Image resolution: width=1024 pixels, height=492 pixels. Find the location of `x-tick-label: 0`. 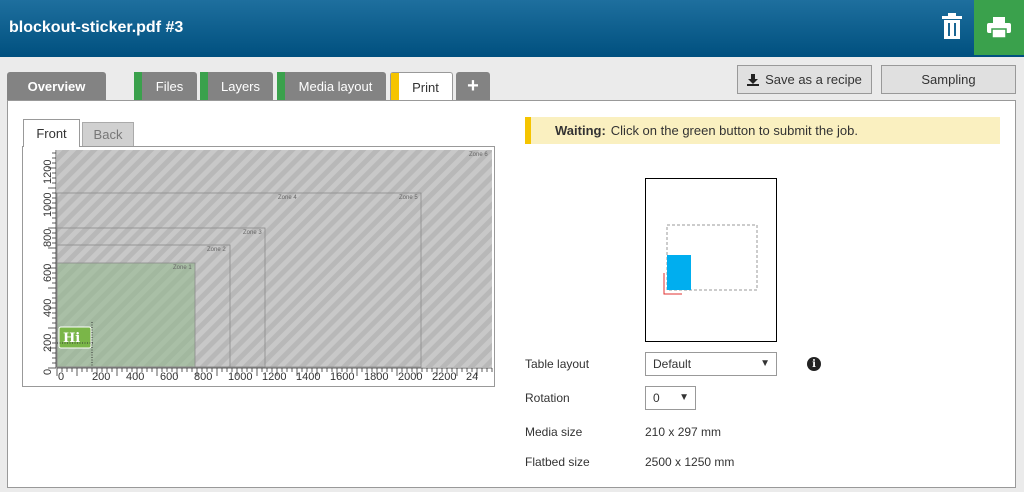

x-tick-label: 0 is located at coordinates (61, 377).